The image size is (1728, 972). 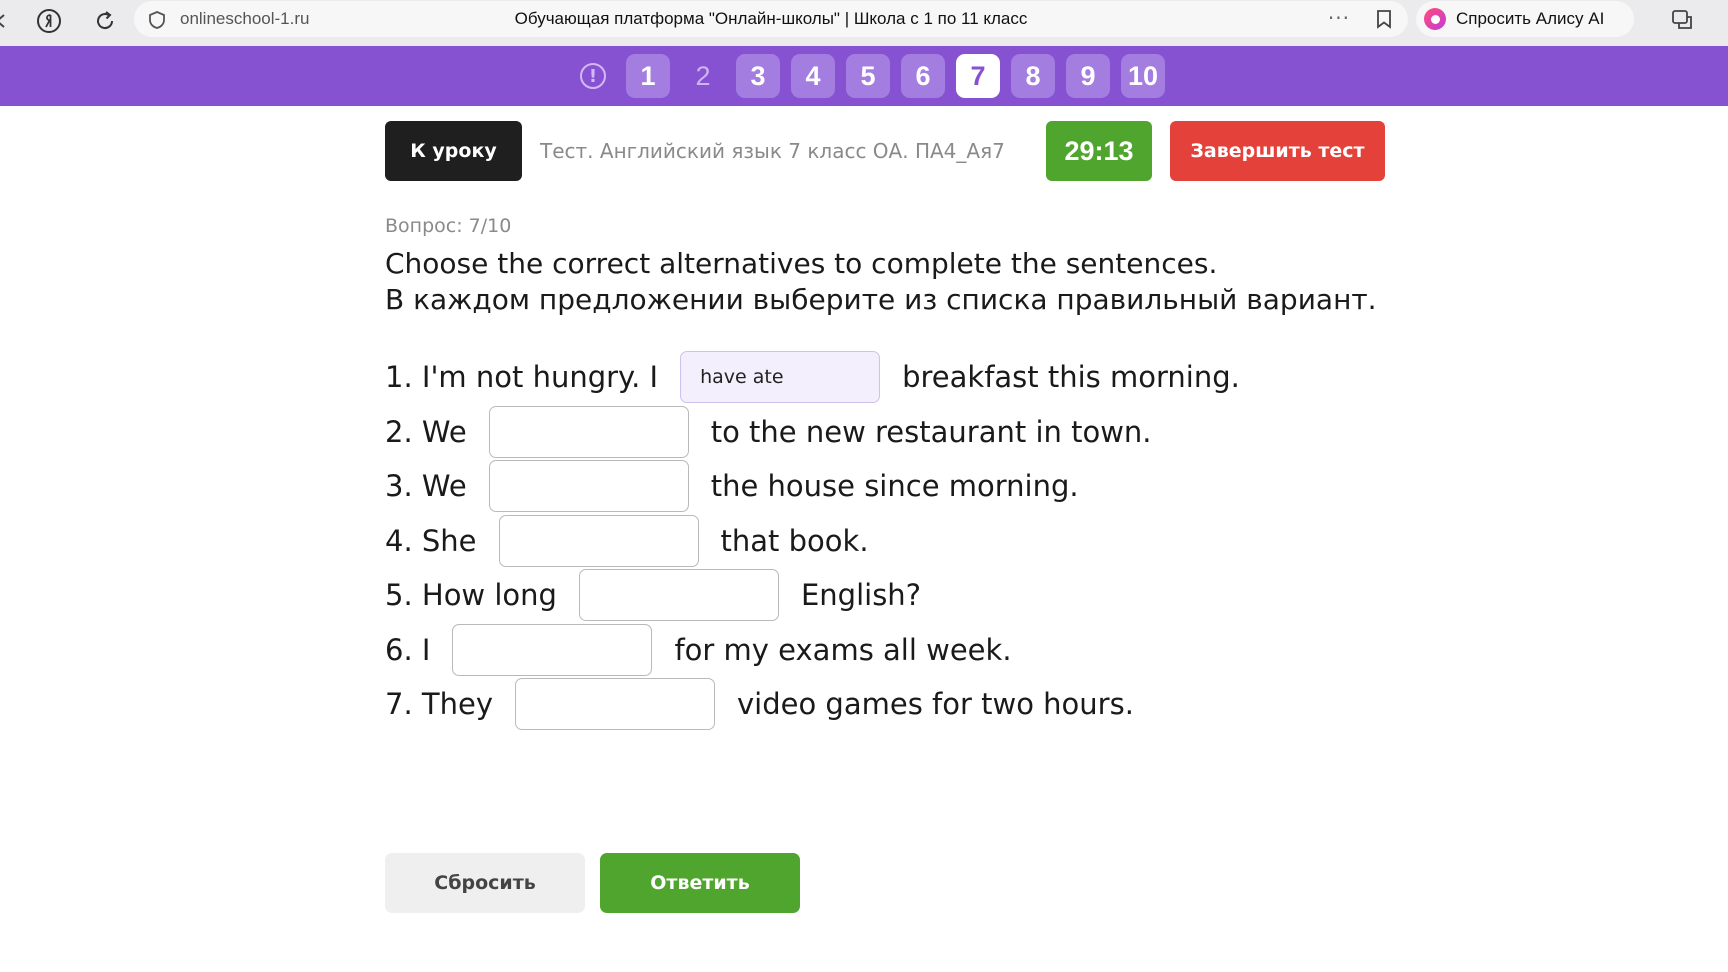 I want to click on yandex-logo-icon, so click(x=49, y=21).